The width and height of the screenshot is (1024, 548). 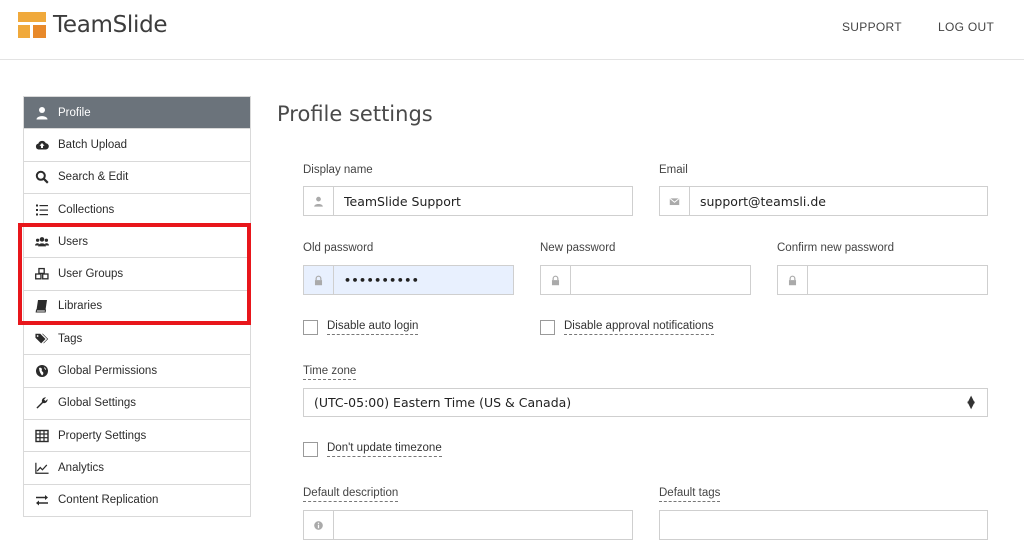 What do you see at coordinates (137, 113) in the screenshot?
I see `sidebar-item-profile: Profile` at bounding box center [137, 113].